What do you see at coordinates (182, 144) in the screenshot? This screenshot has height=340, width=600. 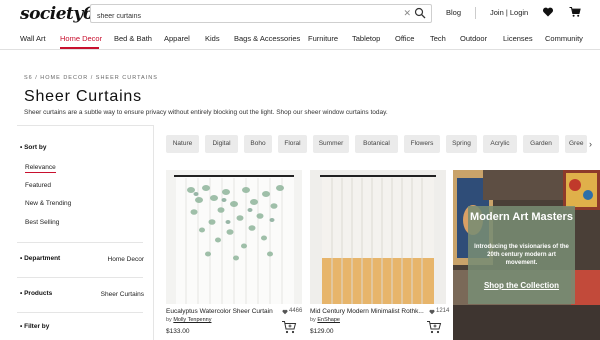 I see `chip-nature: Nature` at bounding box center [182, 144].